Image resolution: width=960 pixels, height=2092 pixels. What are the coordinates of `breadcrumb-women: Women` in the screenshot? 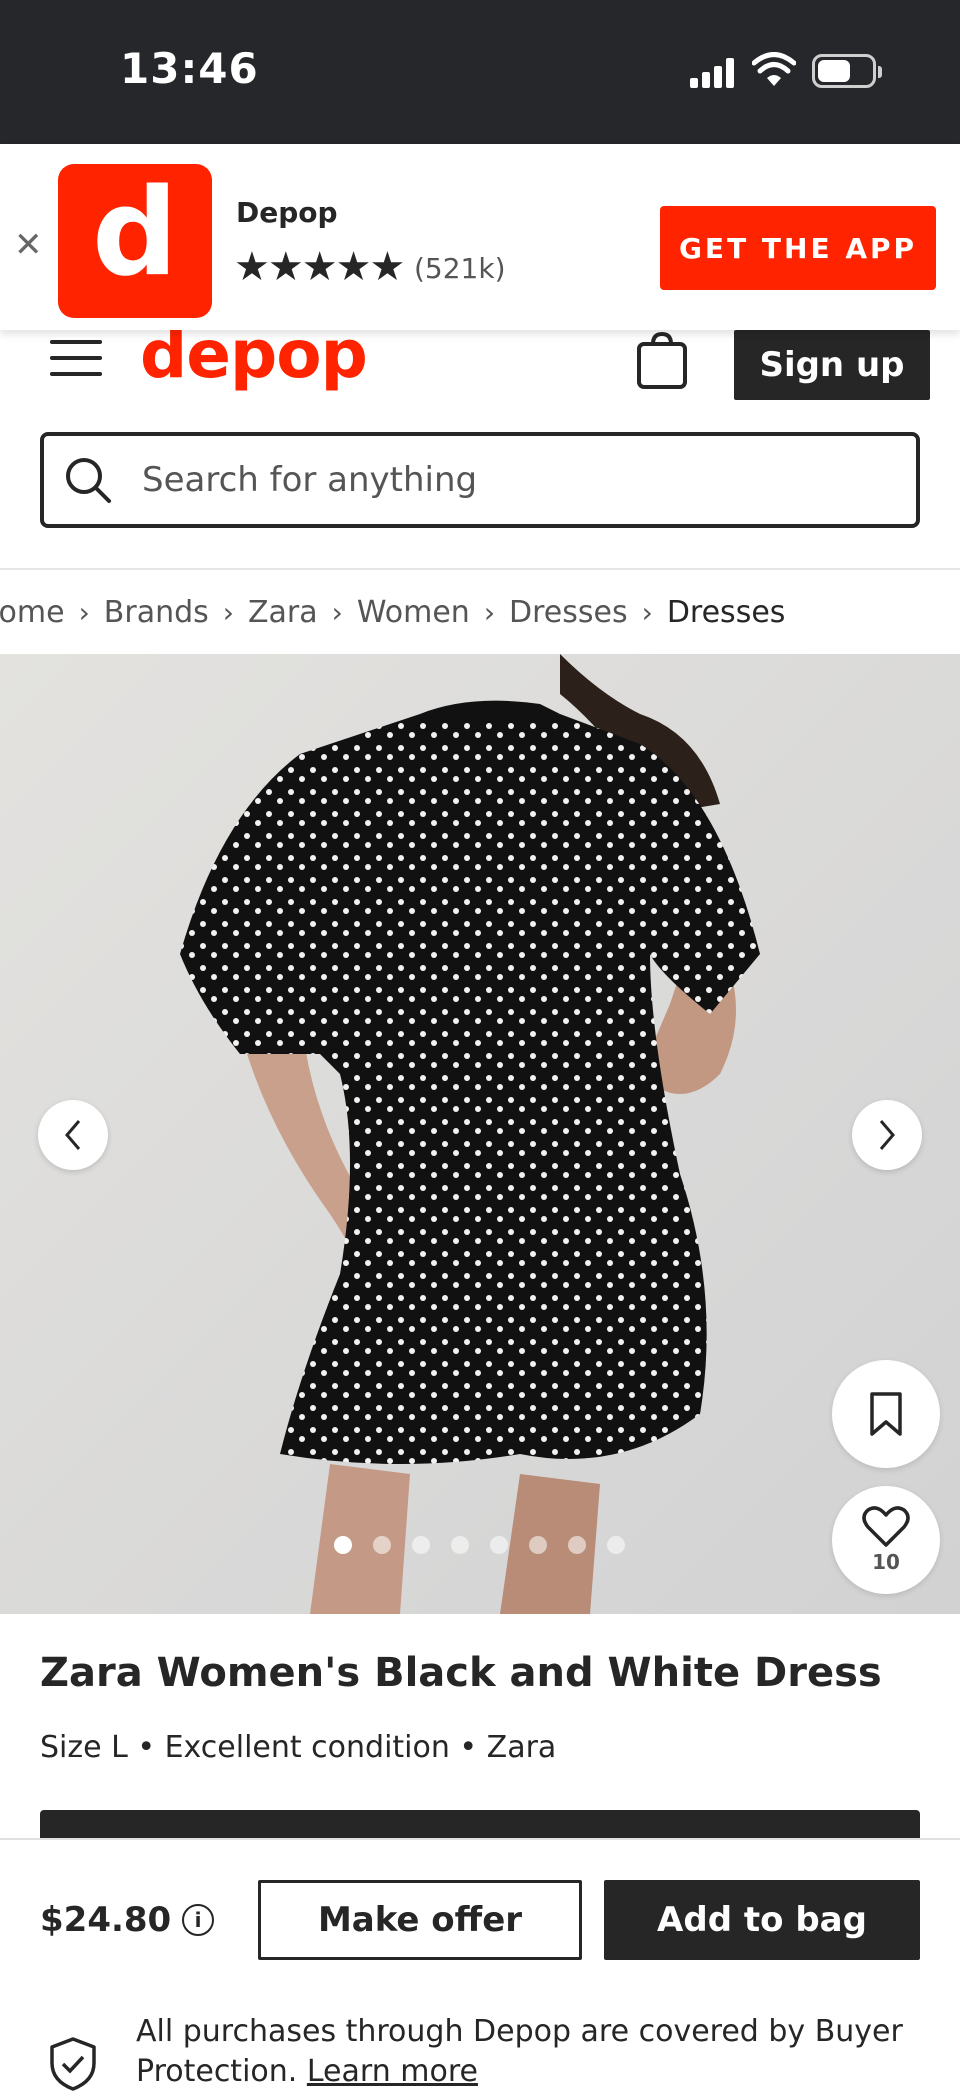 It's located at (413, 612).